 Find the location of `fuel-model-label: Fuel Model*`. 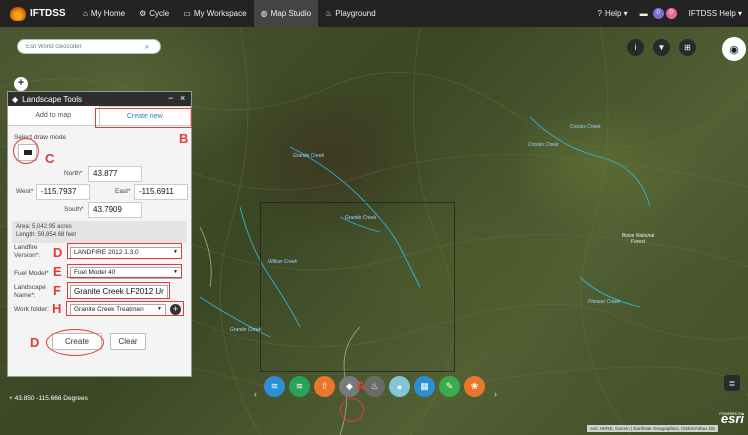

fuel-model-label: Fuel Model* is located at coordinates (31, 273).